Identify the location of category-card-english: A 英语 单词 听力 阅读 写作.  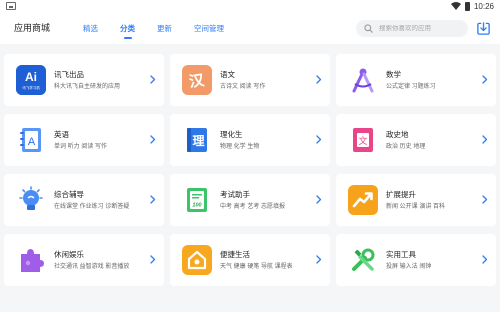
(84, 140).